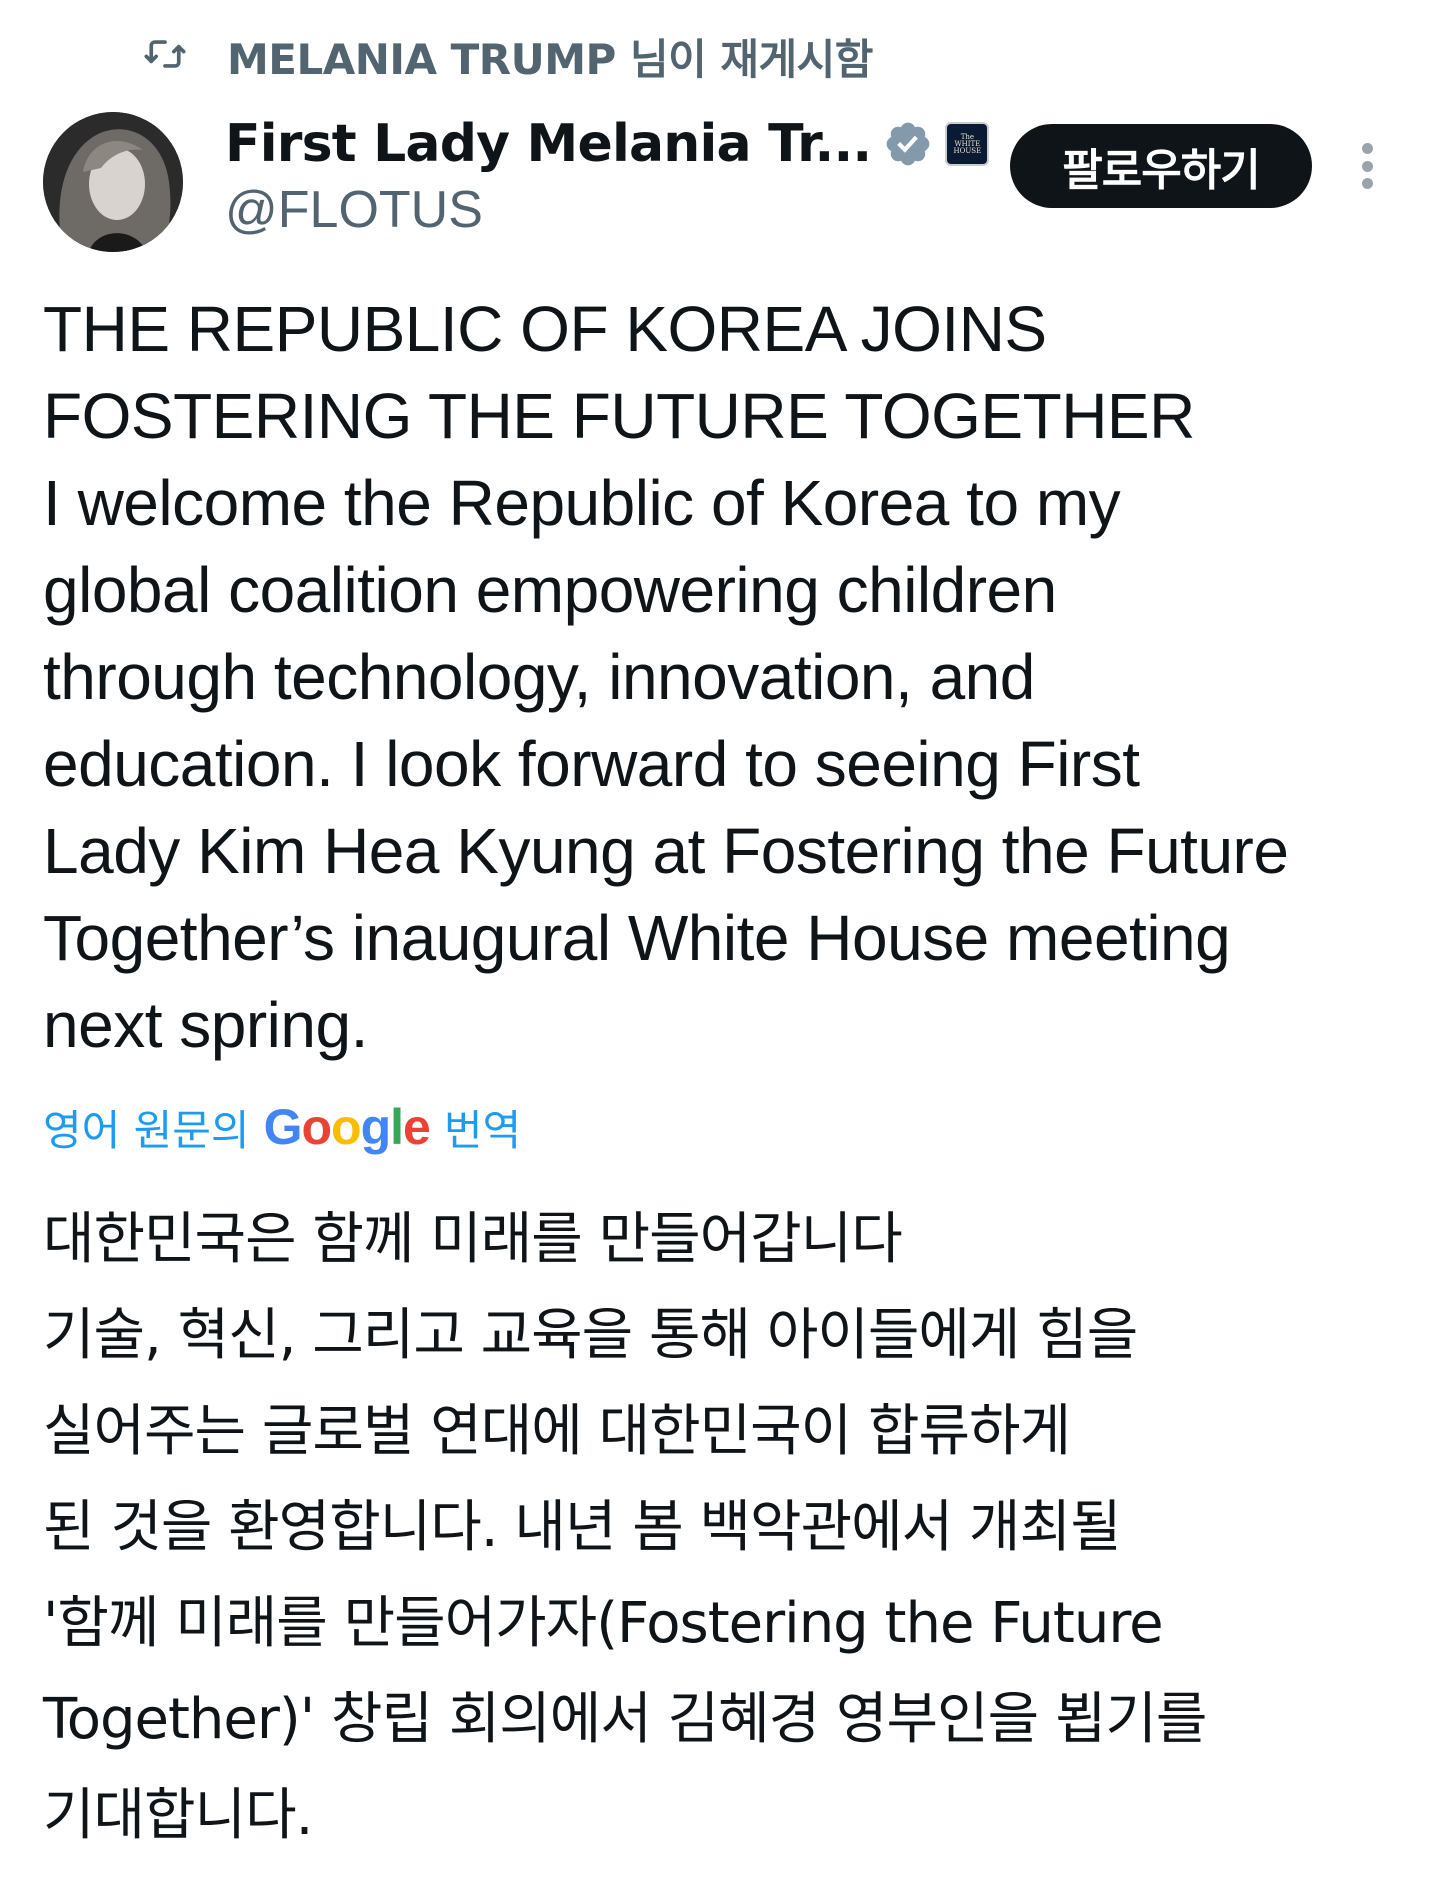  I want to click on post-line: global coalition empowering children, so click(550, 590).